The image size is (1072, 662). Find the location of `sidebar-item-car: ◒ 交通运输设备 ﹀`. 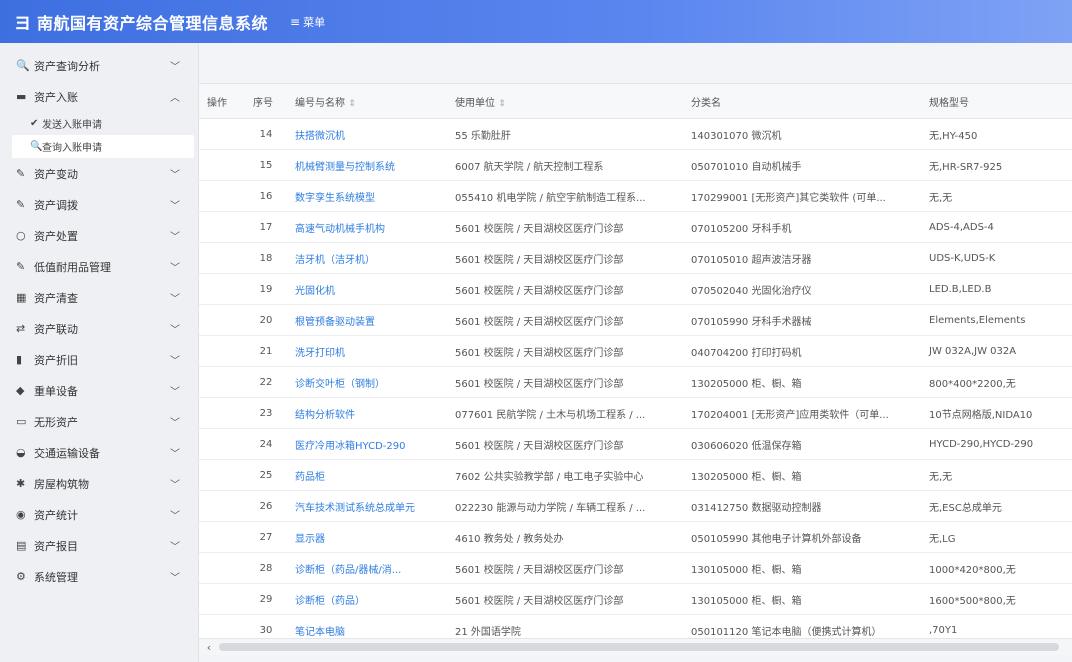

sidebar-item-car: ◒ 交通运输设备 ﹀ is located at coordinates (99, 452).